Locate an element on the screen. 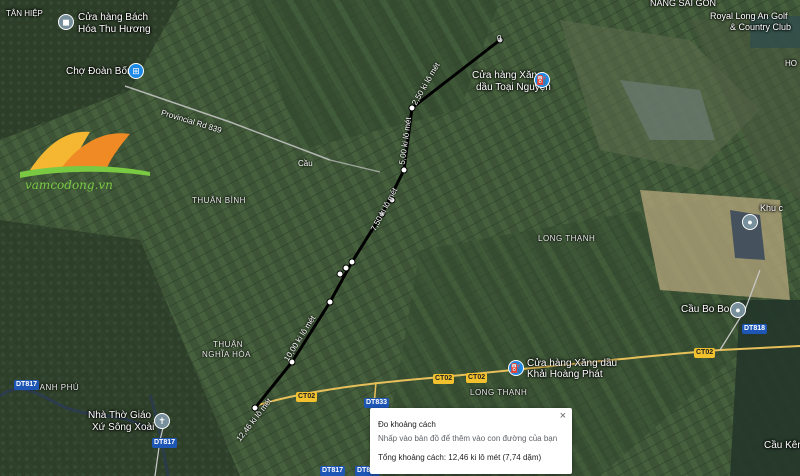 This screenshot has height=476, width=800. place-label-cho-doan-bon: Chợ Đoàn Bốn is located at coordinates (99, 72).